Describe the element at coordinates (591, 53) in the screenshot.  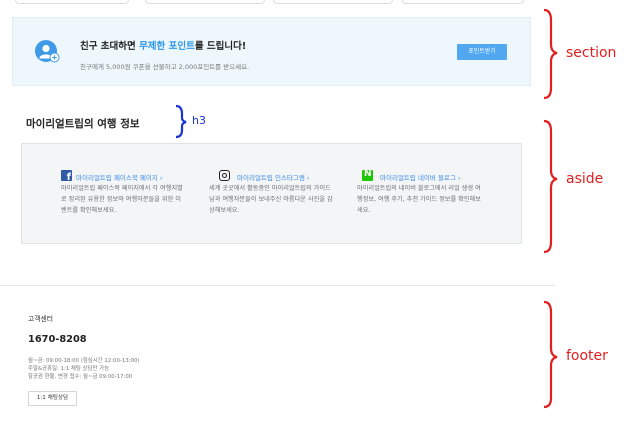
I see `section-annotation: section` at that location.